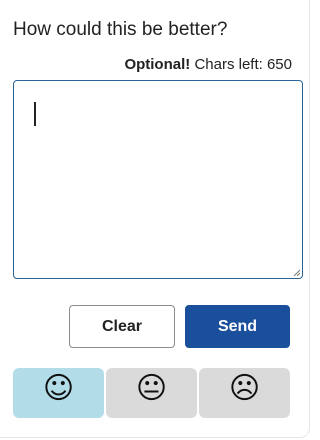  I want to click on neutral-face-icon: 😐, so click(151, 388).